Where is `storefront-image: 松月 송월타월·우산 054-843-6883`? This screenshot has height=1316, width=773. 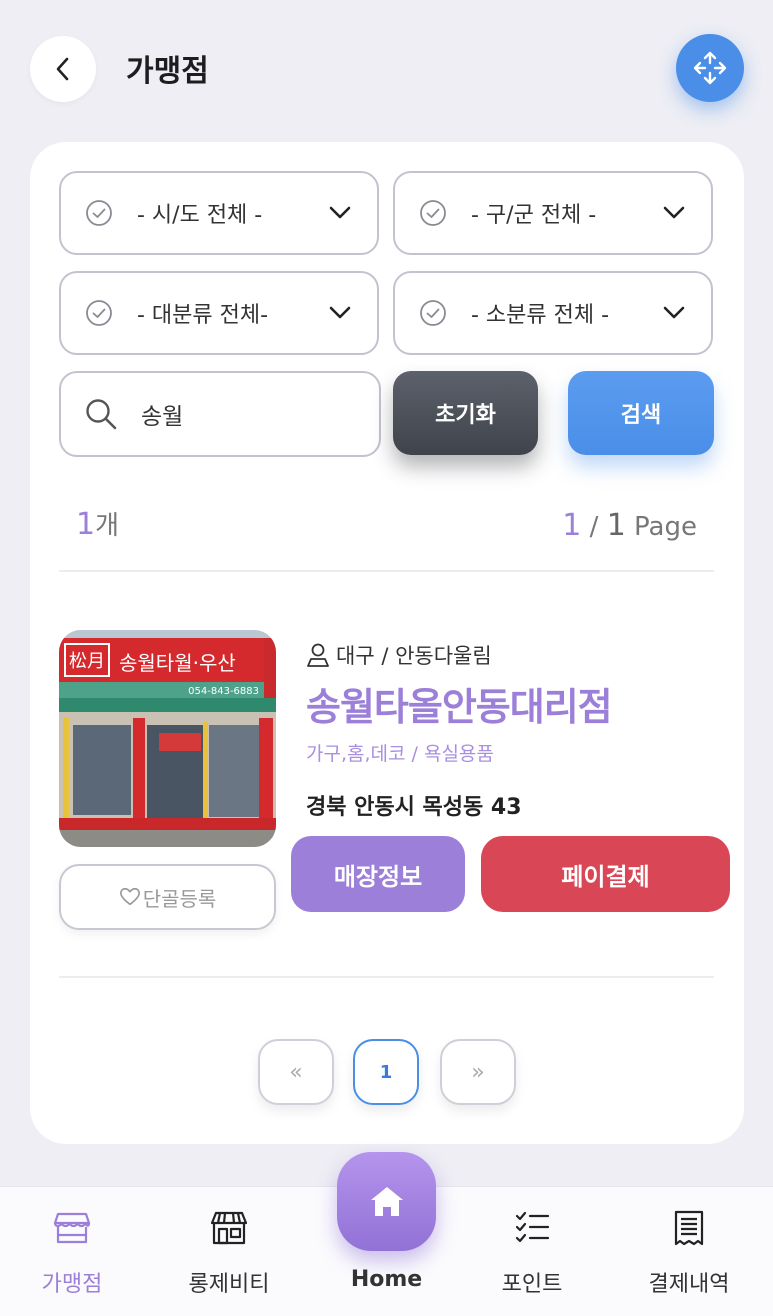 storefront-image: 松月 송월타월·우산 054-843-6883 is located at coordinates (167, 738).